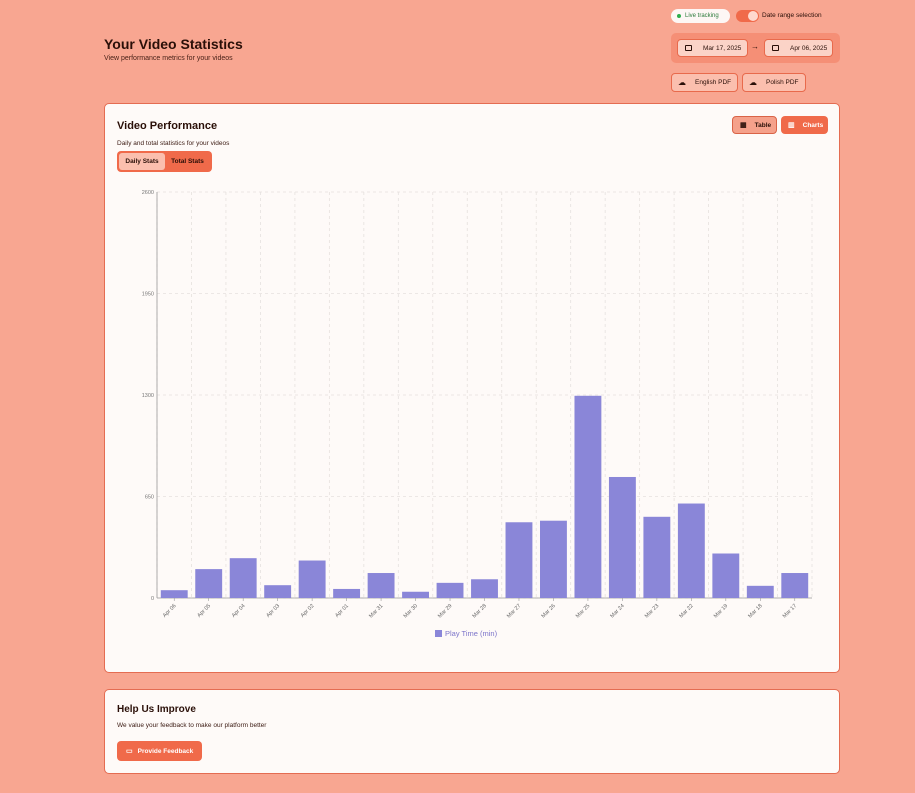 The height and width of the screenshot is (793, 915). What do you see at coordinates (617, 611) in the screenshot?
I see `x-tick-label: Mar 24` at bounding box center [617, 611].